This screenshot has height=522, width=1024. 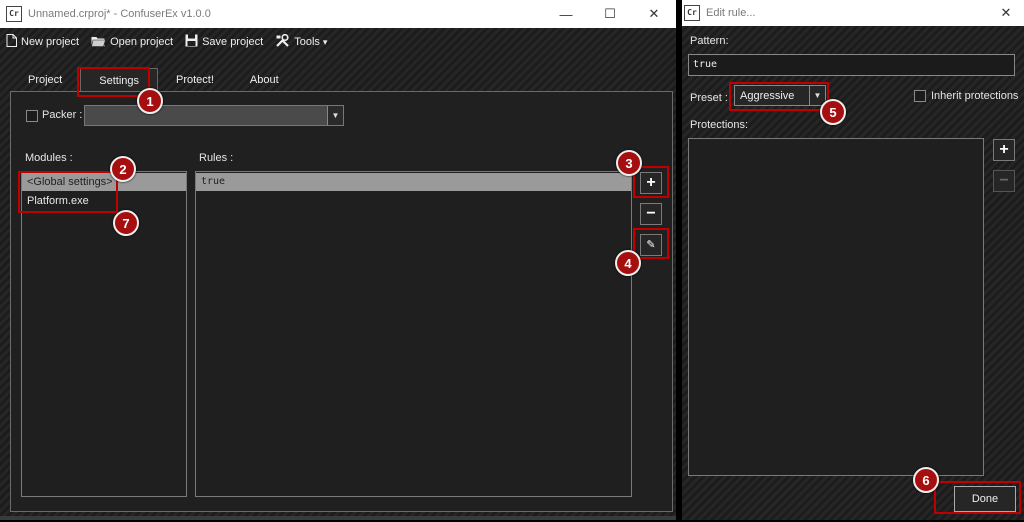 I want to click on open-project-button: Open project, so click(x=132, y=42).